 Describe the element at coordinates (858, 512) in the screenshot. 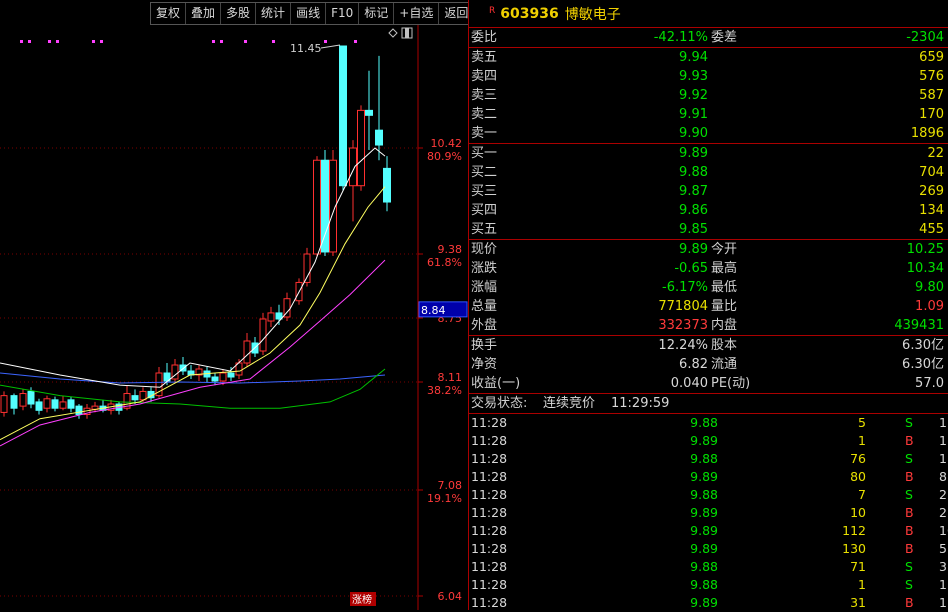

I see `tick-volume: 10` at that location.